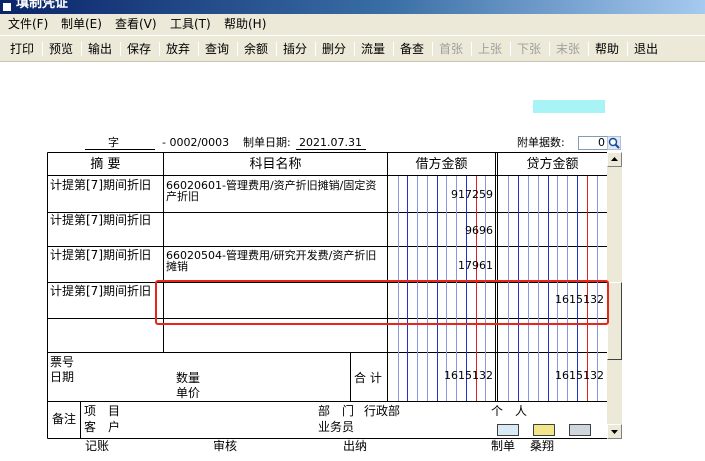  Describe the element at coordinates (368, 378) in the screenshot. I see `total-label: 合 计` at that location.